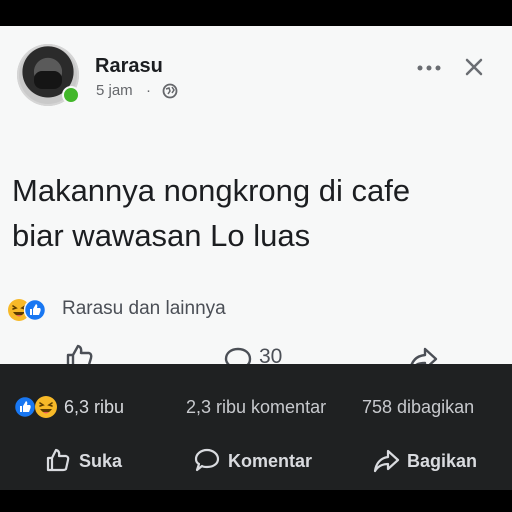 The image size is (512, 512). Describe the element at coordinates (386, 461) in the screenshot. I see `share-icon` at that location.